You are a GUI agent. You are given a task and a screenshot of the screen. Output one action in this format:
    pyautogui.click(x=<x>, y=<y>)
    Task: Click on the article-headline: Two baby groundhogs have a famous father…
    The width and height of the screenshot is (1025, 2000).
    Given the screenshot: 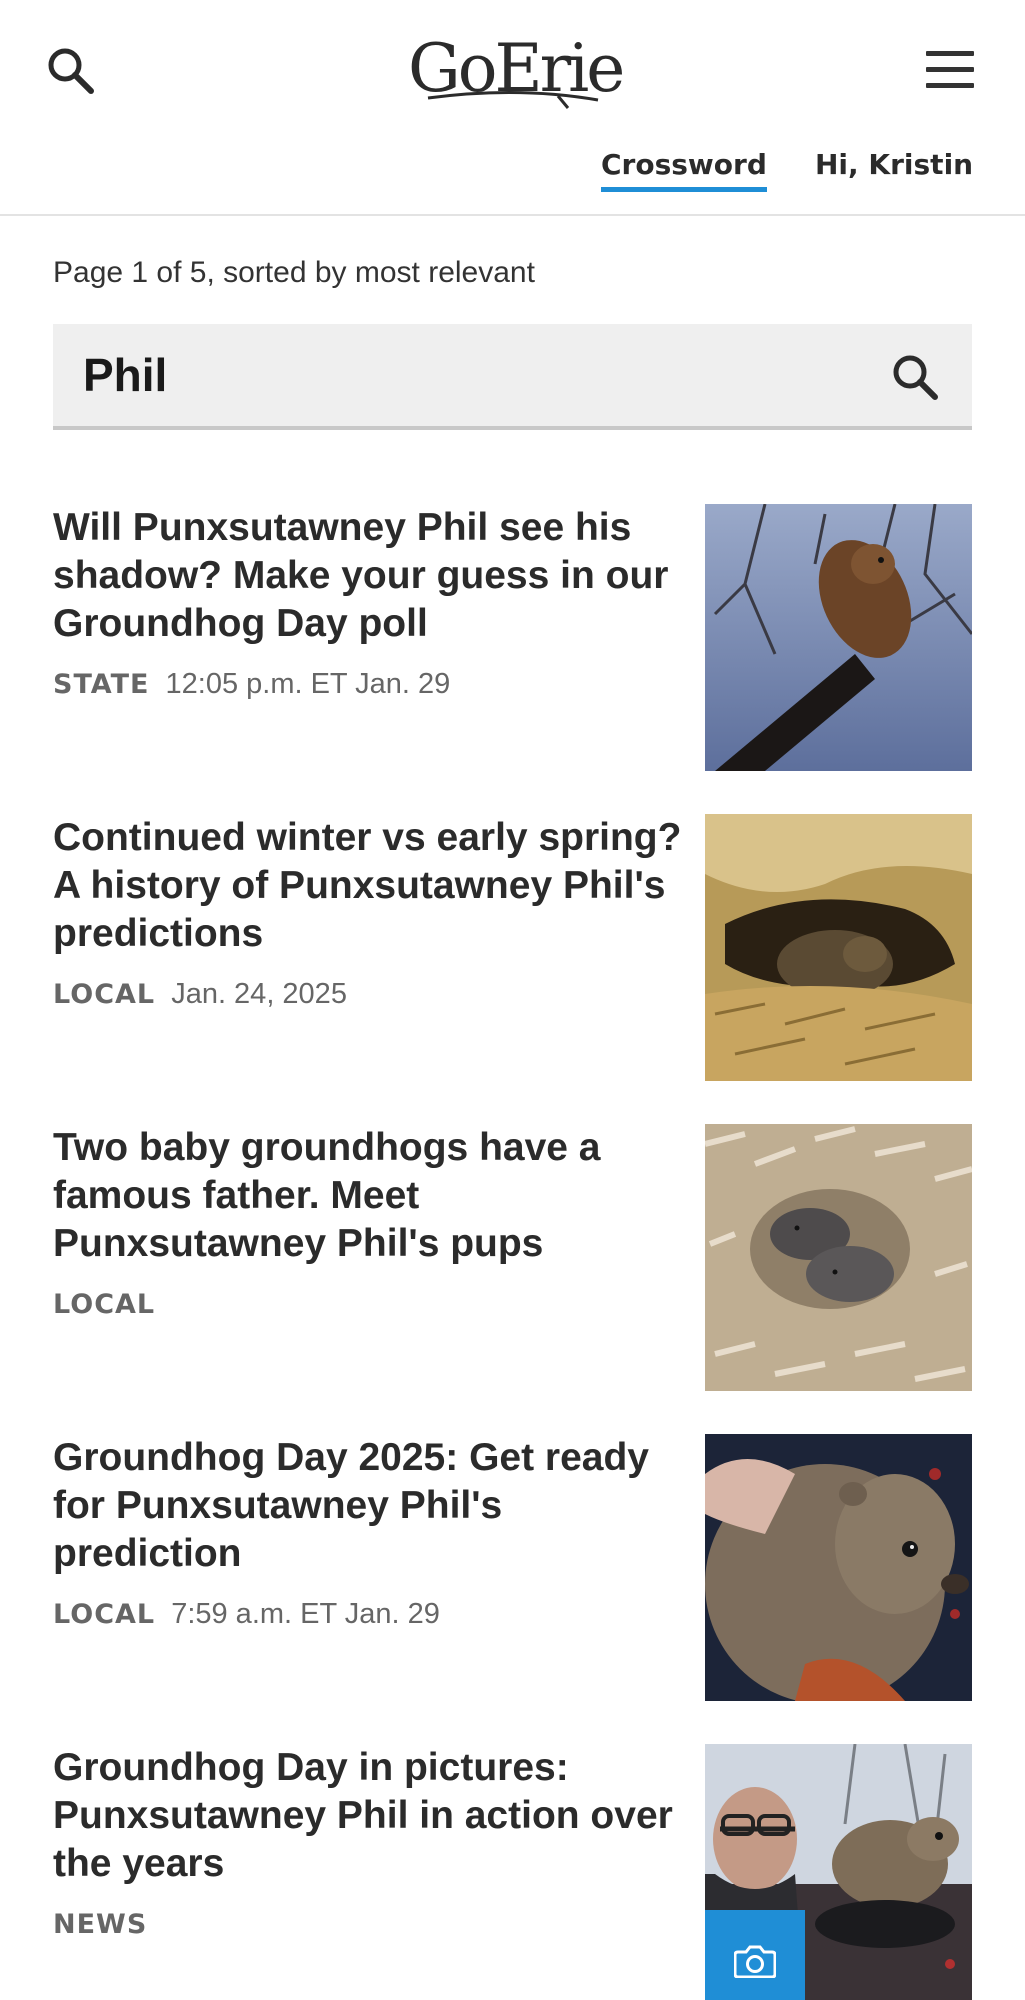 What is the action you would take?
    pyautogui.click(x=373, y=1196)
    